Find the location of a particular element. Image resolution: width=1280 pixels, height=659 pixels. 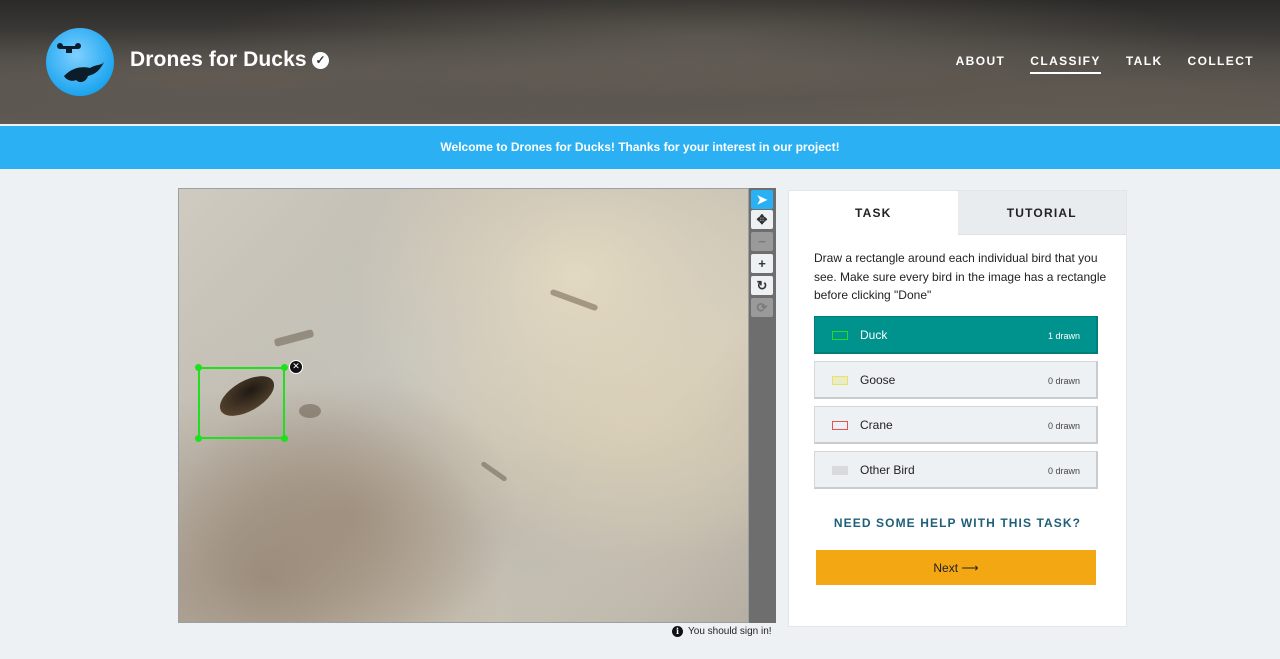

project-title: Drones for Ducks is located at coordinates (218, 60).